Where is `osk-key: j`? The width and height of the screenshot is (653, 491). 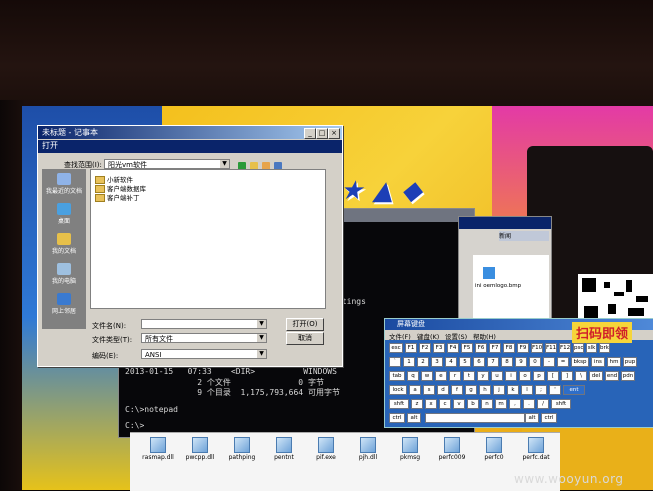
osk-key: j is located at coordinates (499, 390).